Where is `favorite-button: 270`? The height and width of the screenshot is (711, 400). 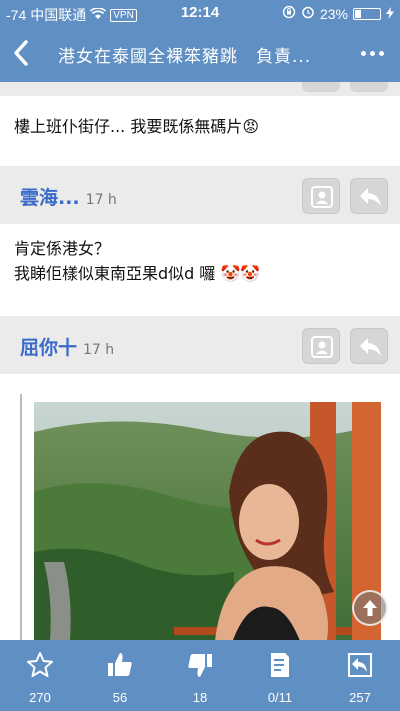 favorite-button: 270 is located at coordinates (40, 675).